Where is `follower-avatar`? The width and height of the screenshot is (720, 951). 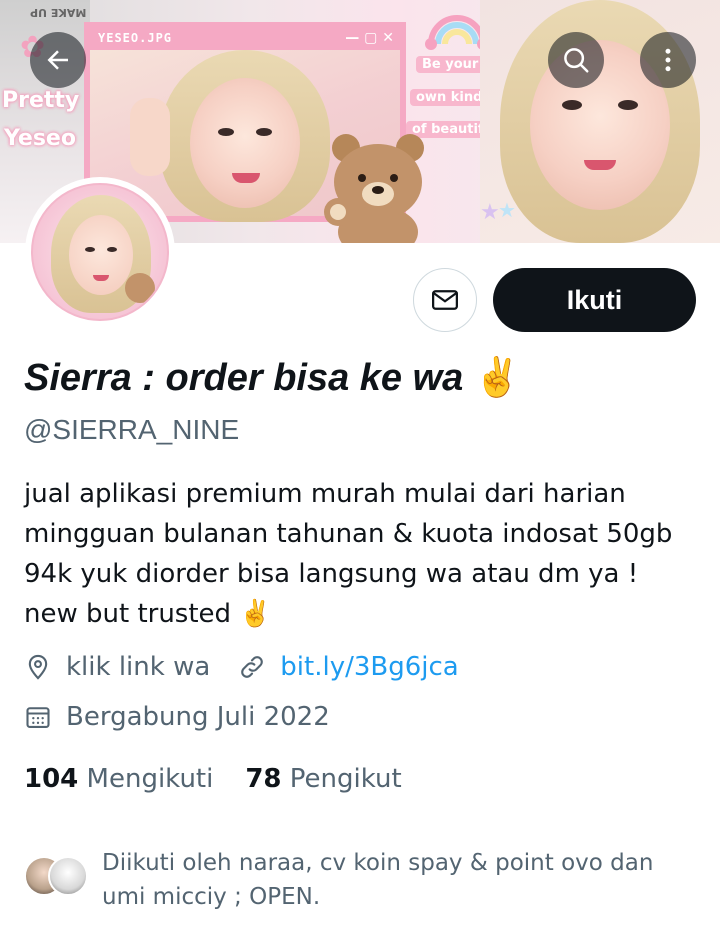 follower-avatar is located at coordinates (68, 876).